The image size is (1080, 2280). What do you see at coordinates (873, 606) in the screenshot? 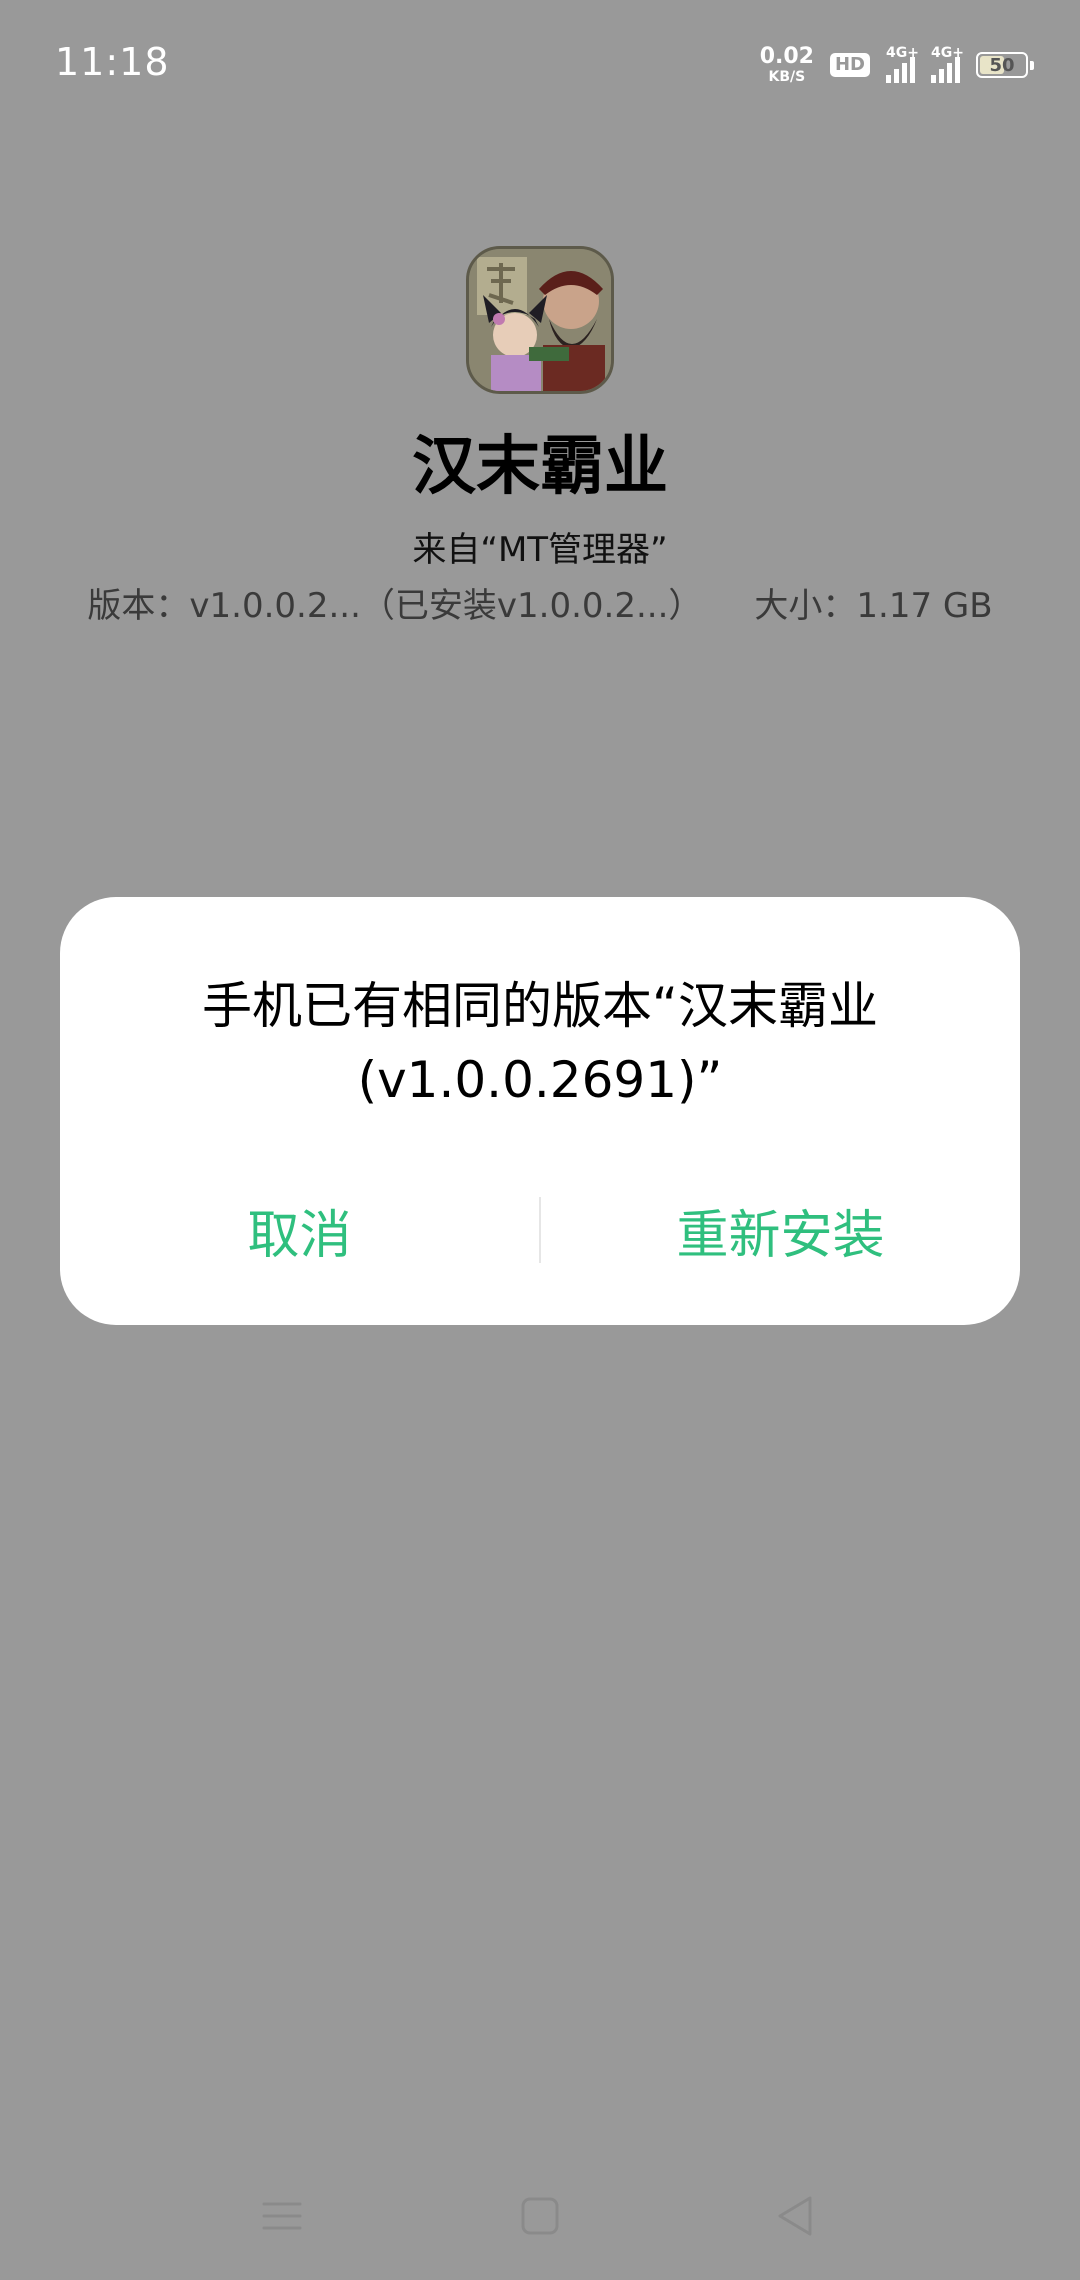
I see `app-size: 大小：1.17 GB` at bounding box center [873, 606].